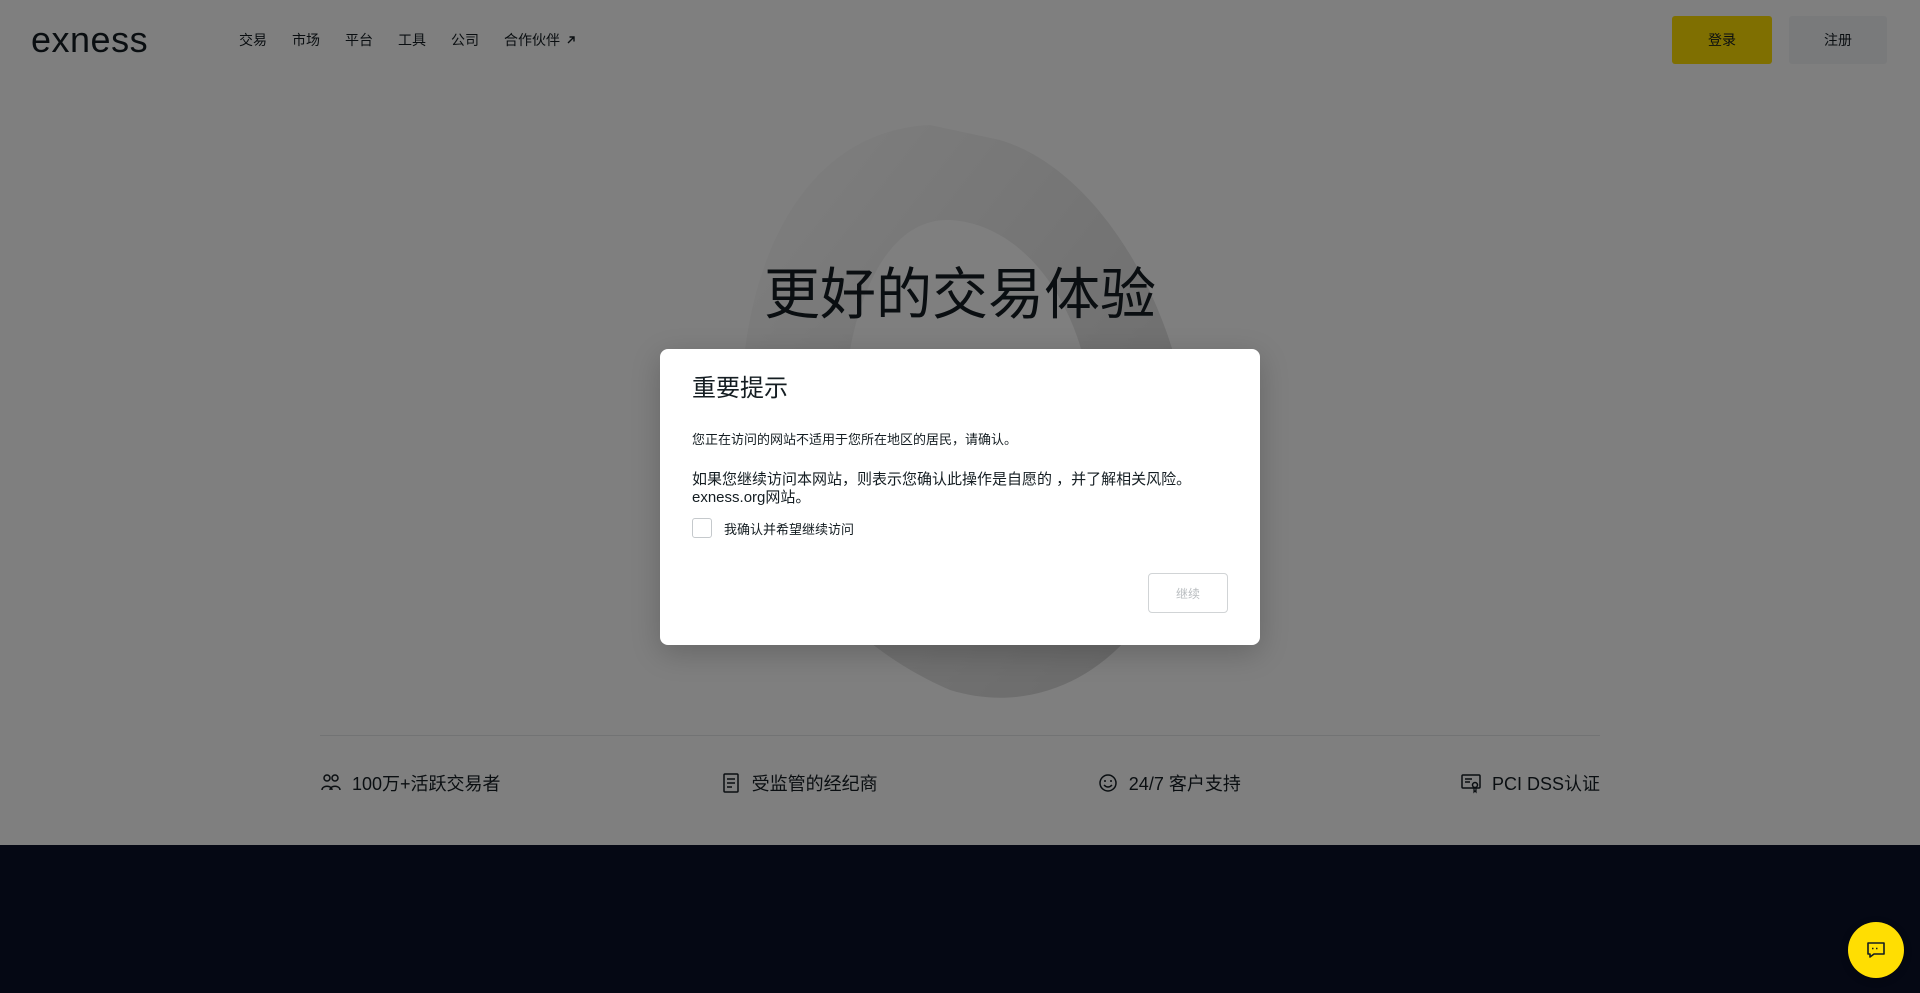  Describe the element at coordinates (1188, 593) in the screenshot. I see `continue-button: 继续` at that location.